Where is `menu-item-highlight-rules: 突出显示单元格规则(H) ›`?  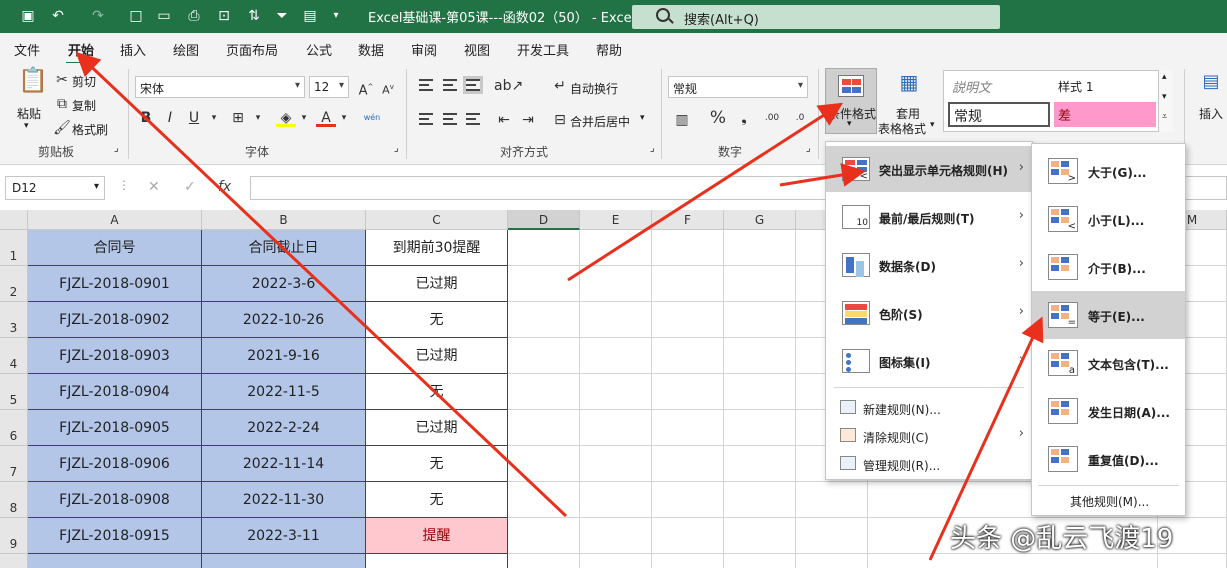
menu-item-highlight-rules: 突出显示单元格规则(H) › is located at coordinates (929, 169).